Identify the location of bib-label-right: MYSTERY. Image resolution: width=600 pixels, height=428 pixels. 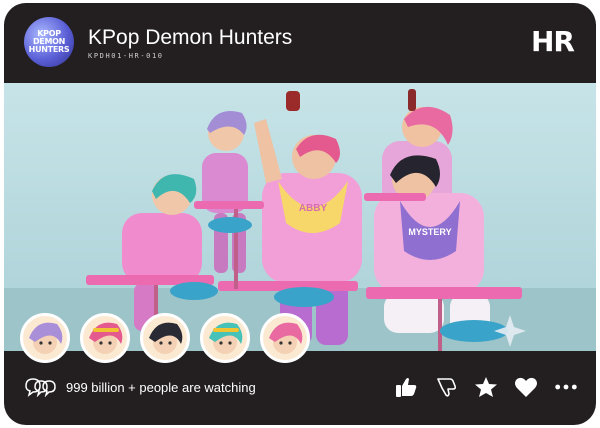
(429, 232).